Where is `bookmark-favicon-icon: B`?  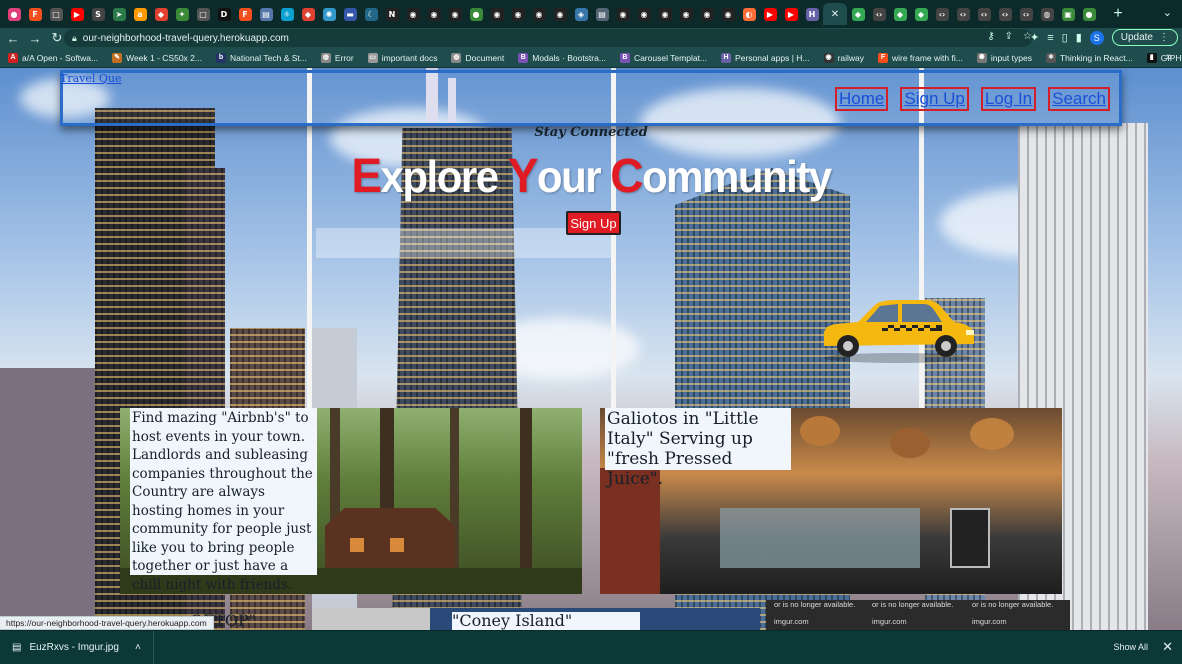 bookmark-favicon-icon: B is located at coordinates (523, 57).